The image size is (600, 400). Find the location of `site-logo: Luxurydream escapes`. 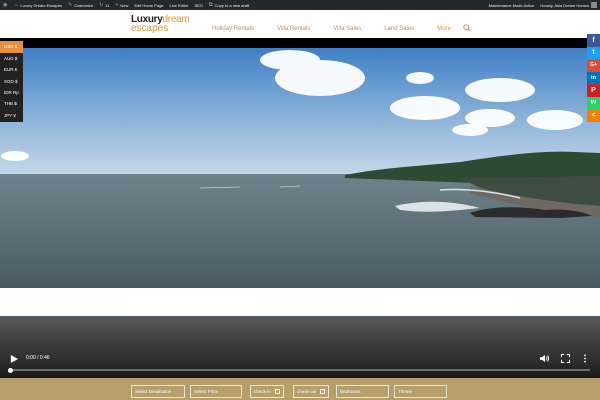

site-logo: Luxurydream escapes is located at coordinates (160, 24).